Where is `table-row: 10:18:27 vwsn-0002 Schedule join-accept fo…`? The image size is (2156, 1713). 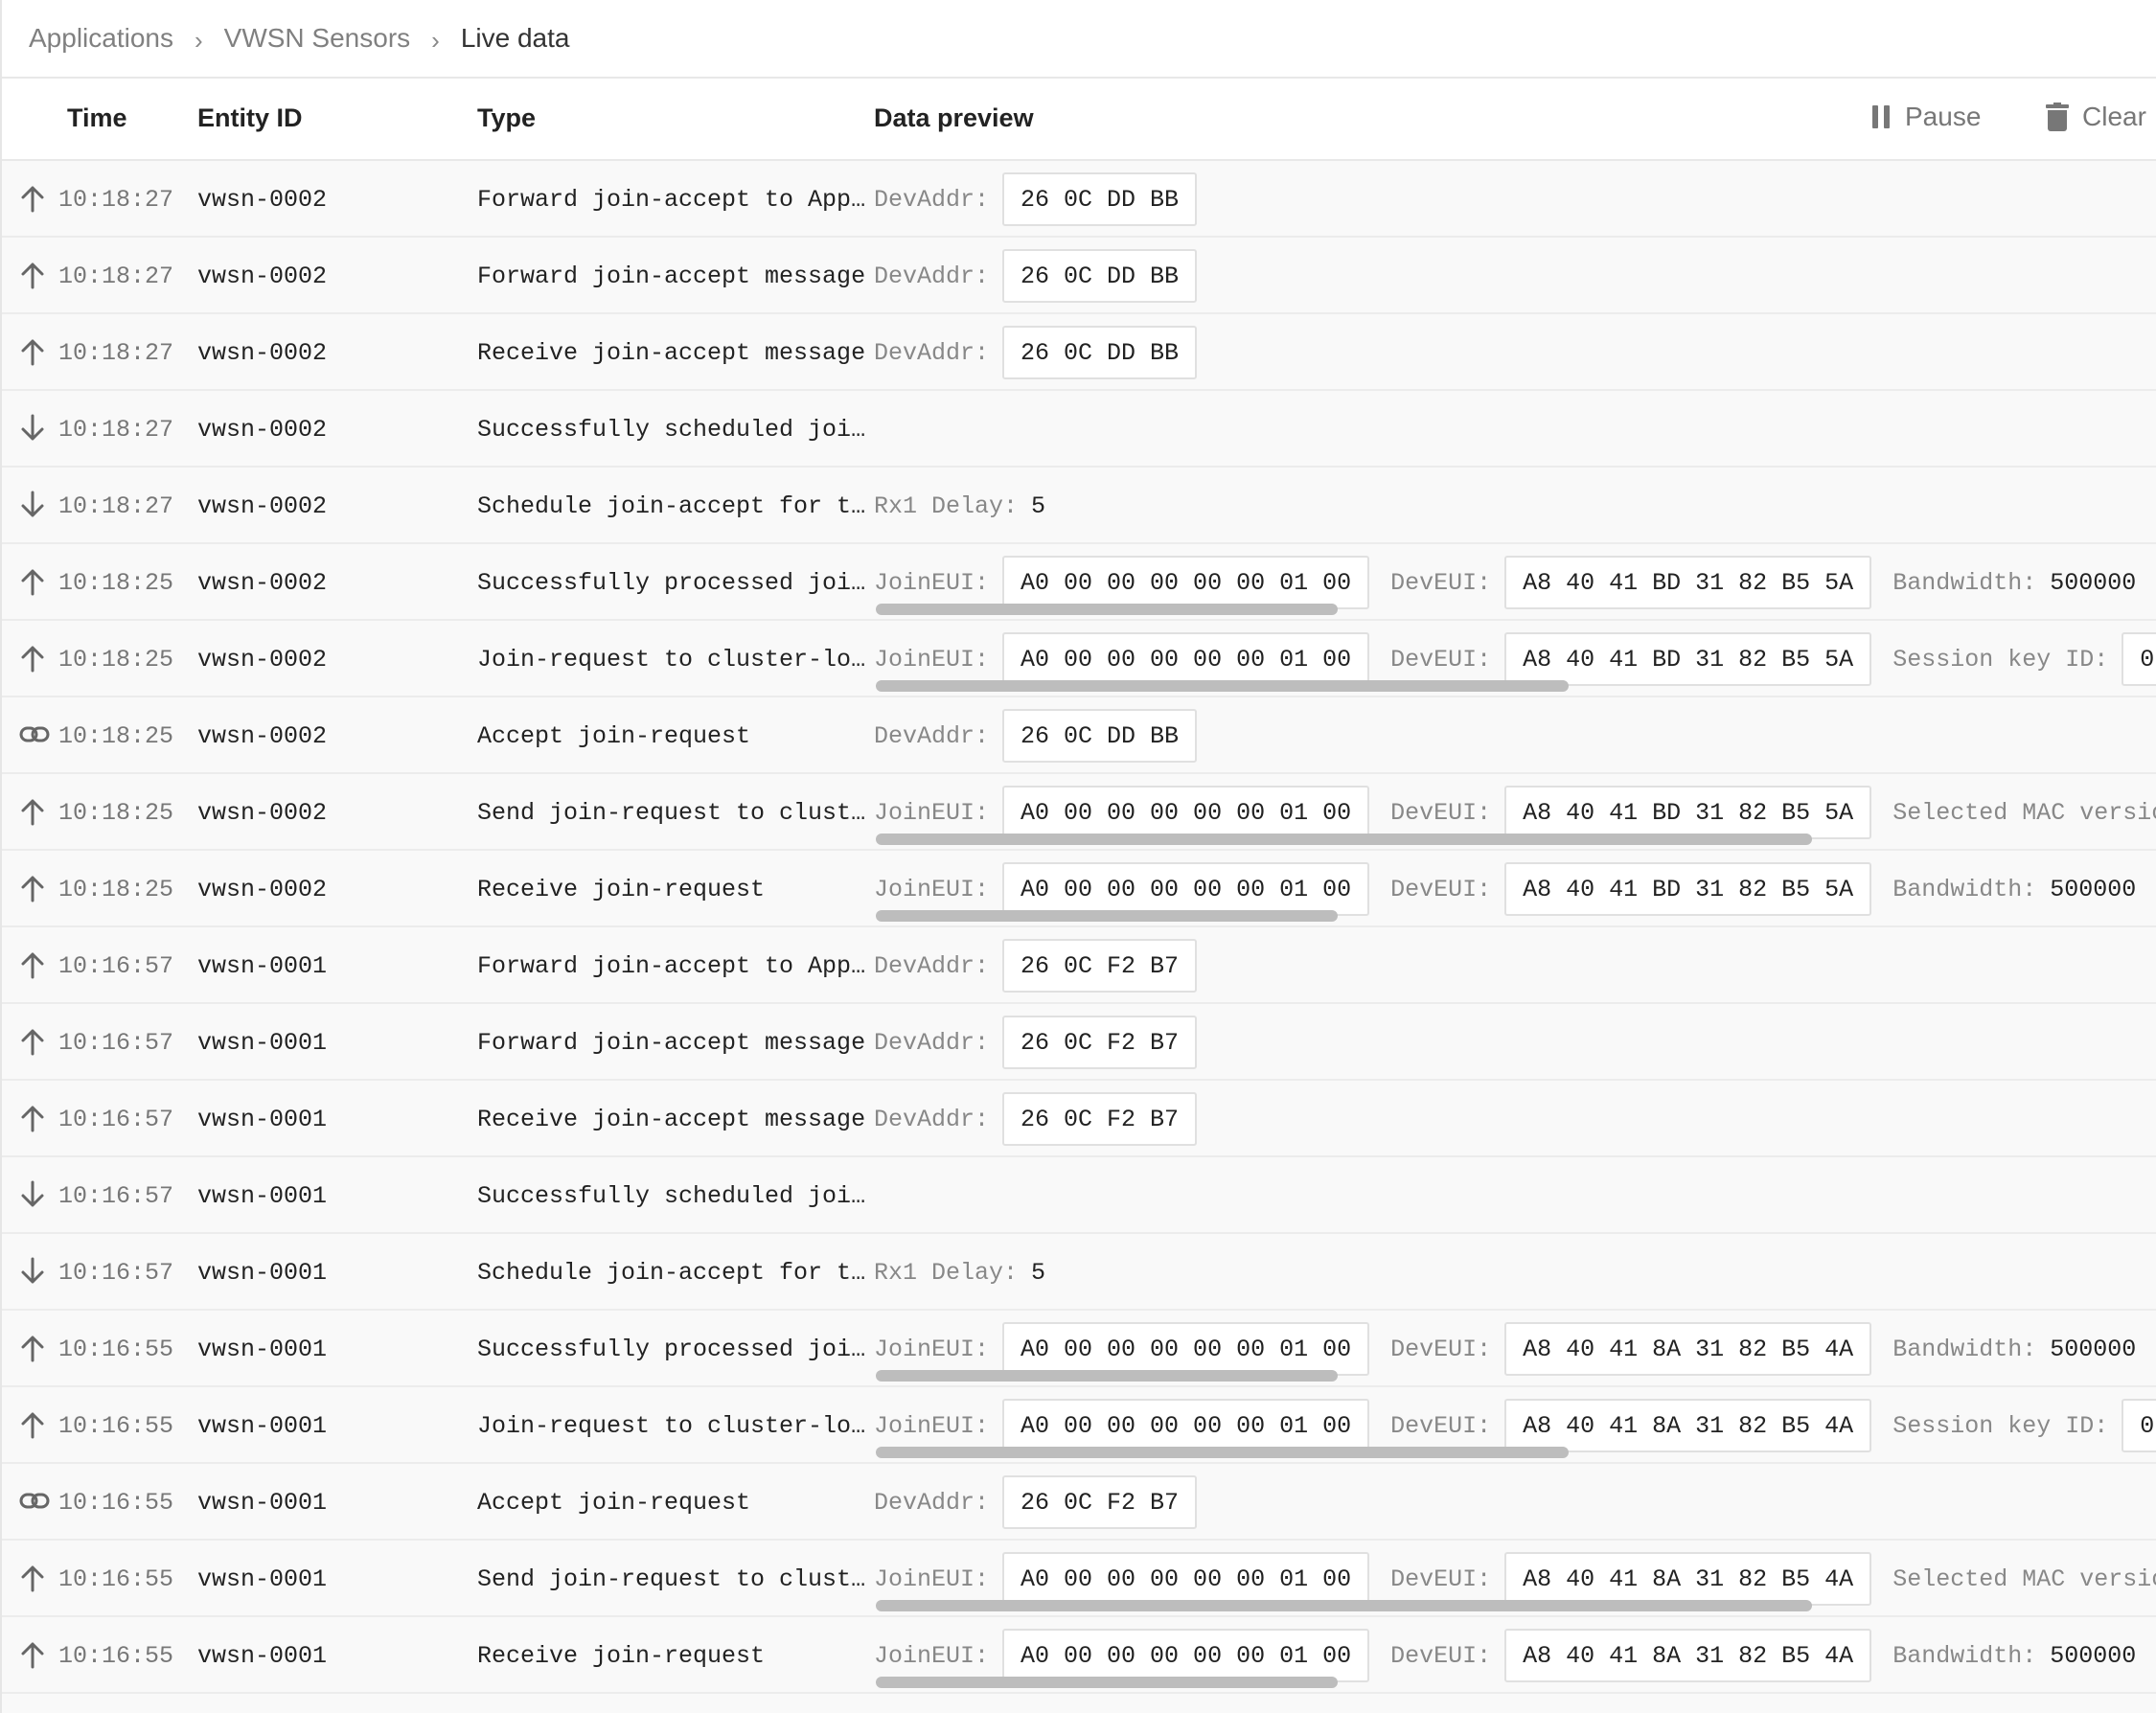
table-row: 10:18:27 vwsn-0002 Schedule join-accept fo… is located at coordinates (1079, 506).